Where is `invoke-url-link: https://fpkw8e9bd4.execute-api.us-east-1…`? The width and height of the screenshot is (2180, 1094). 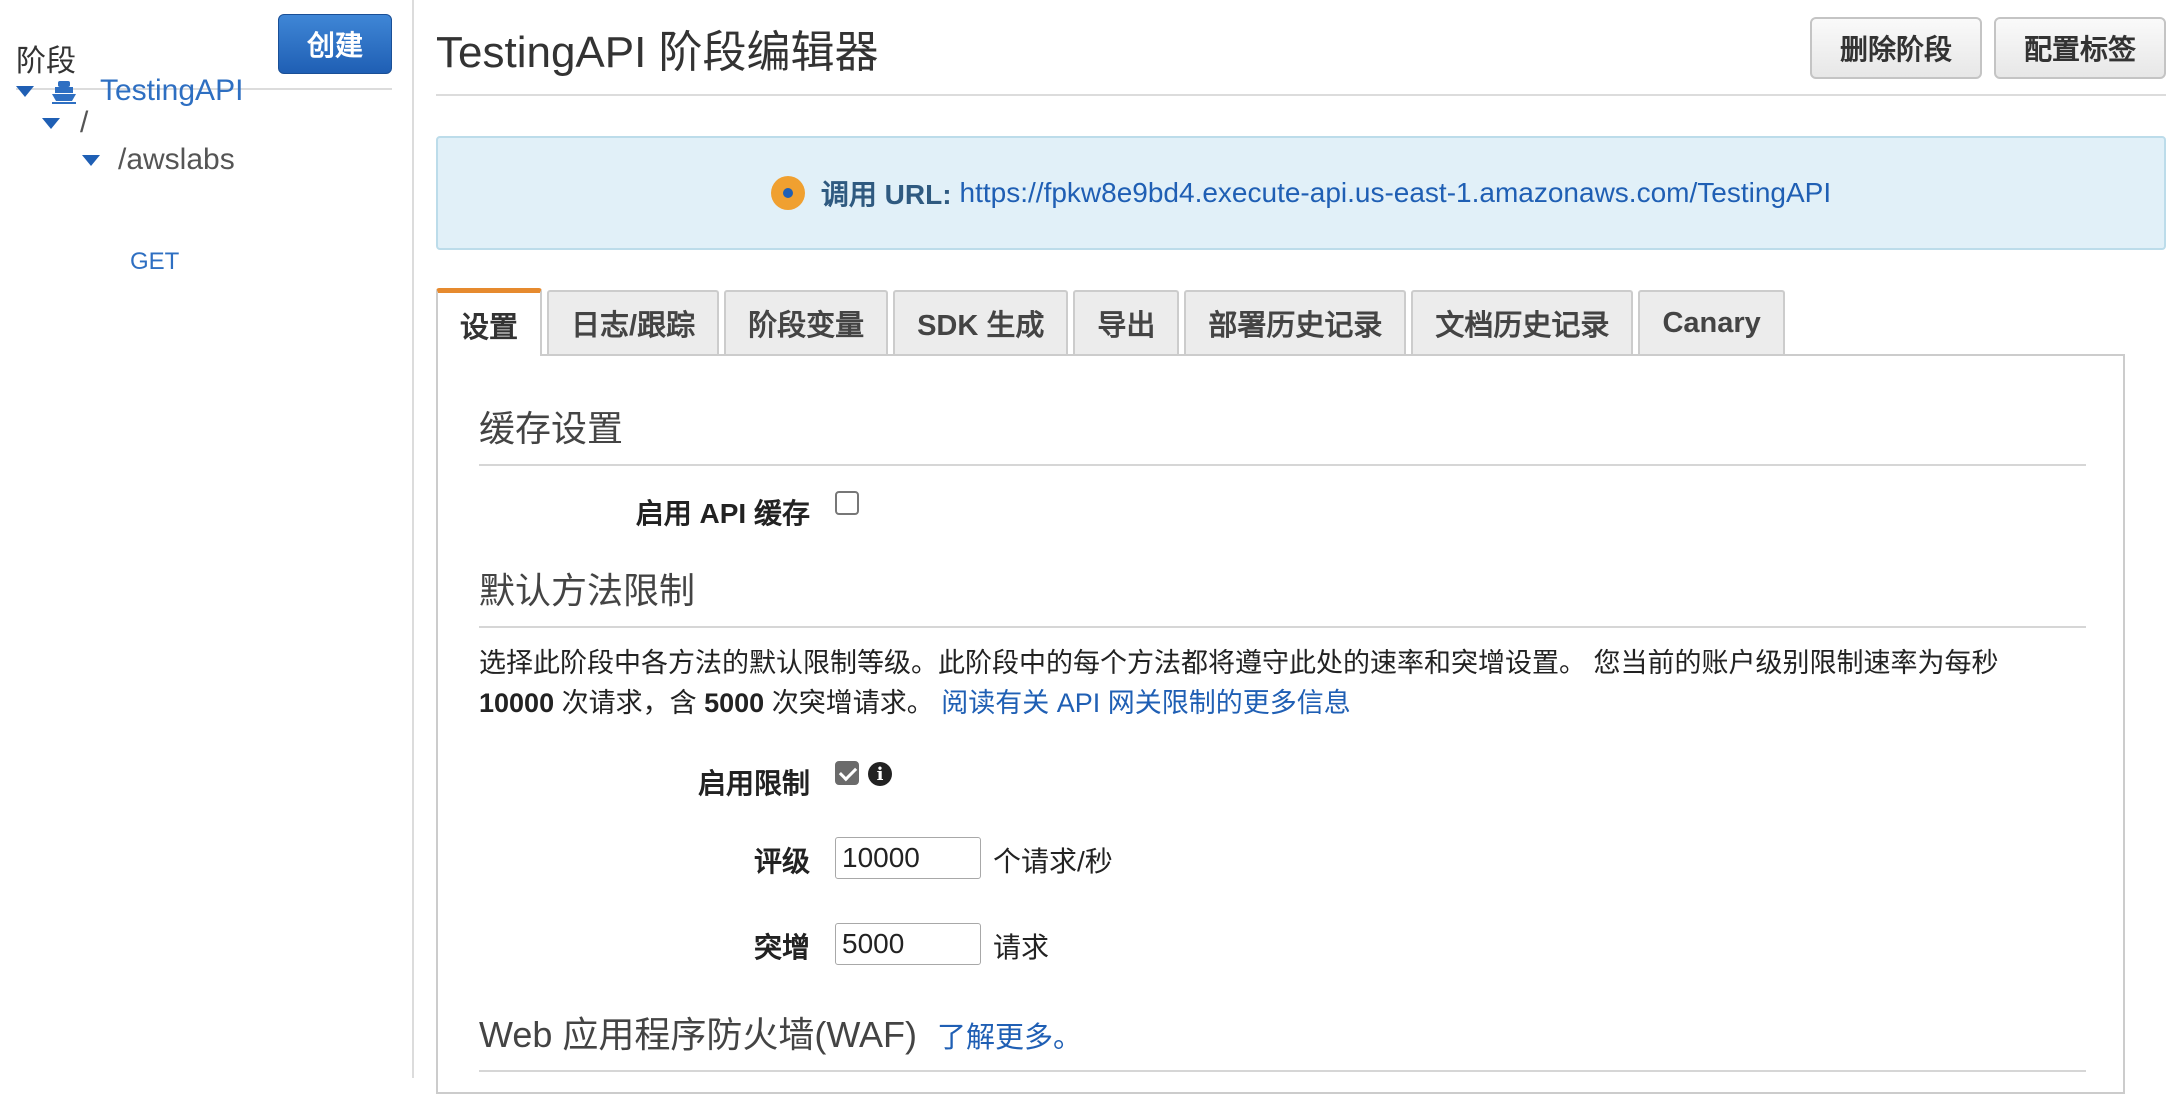 invoke-url-link: https://fpkw8e9bd4.execute-api.us-east-1… is located at coordinates (1396, 193).